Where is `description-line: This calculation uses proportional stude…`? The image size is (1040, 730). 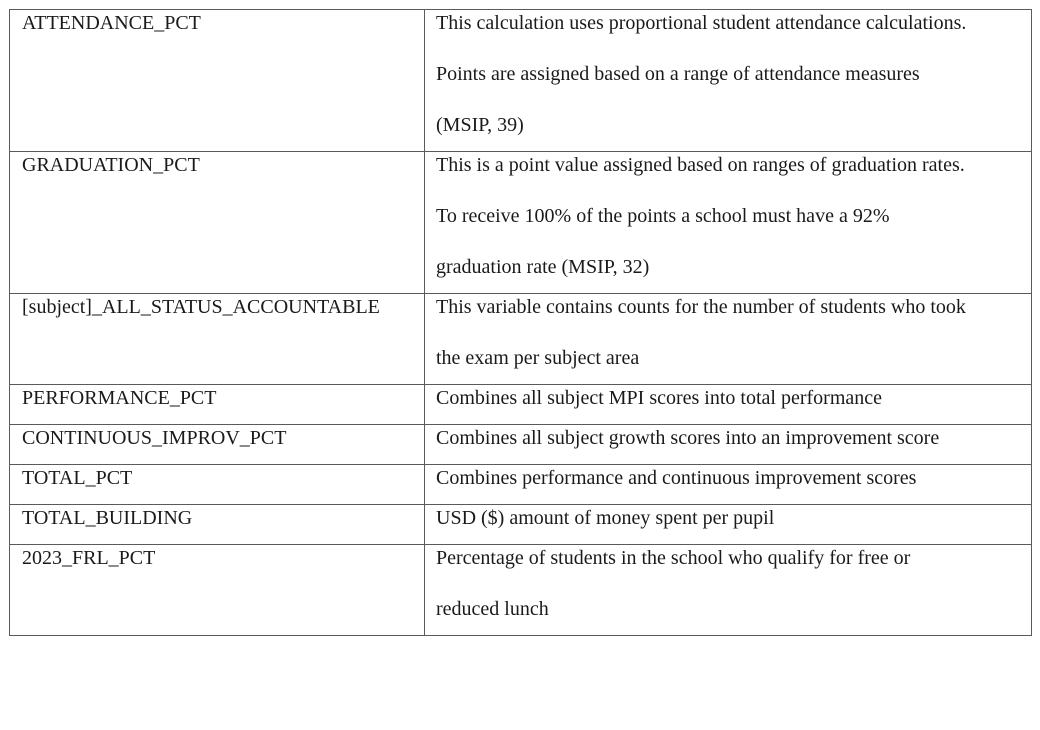 description-line: This calculation uses proportional stude… is located at coordinates (701, 23).